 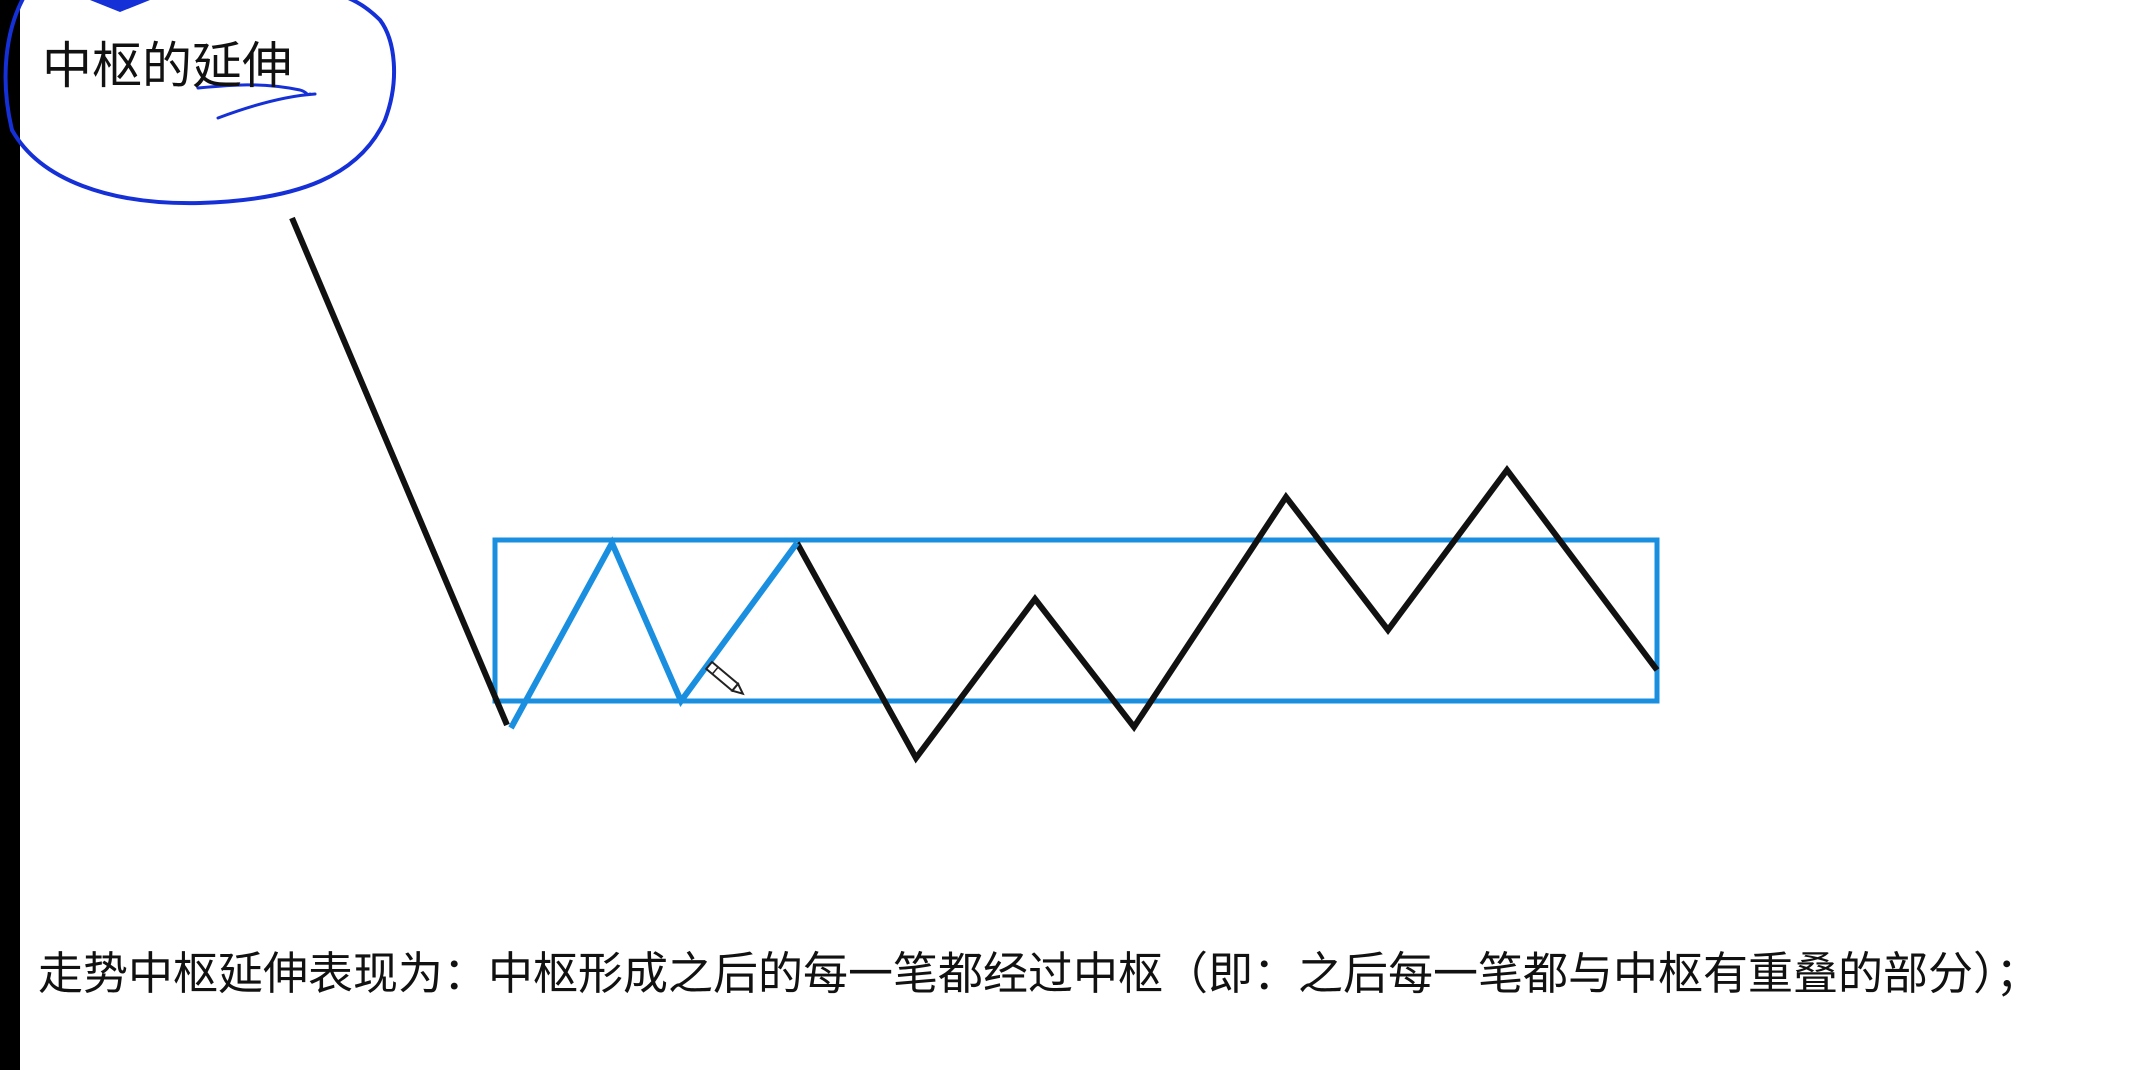 What do you see at coordinates (120, 6) in the screenshot?
I see `annotation-corner-mark` at bounding box center [120, 6].